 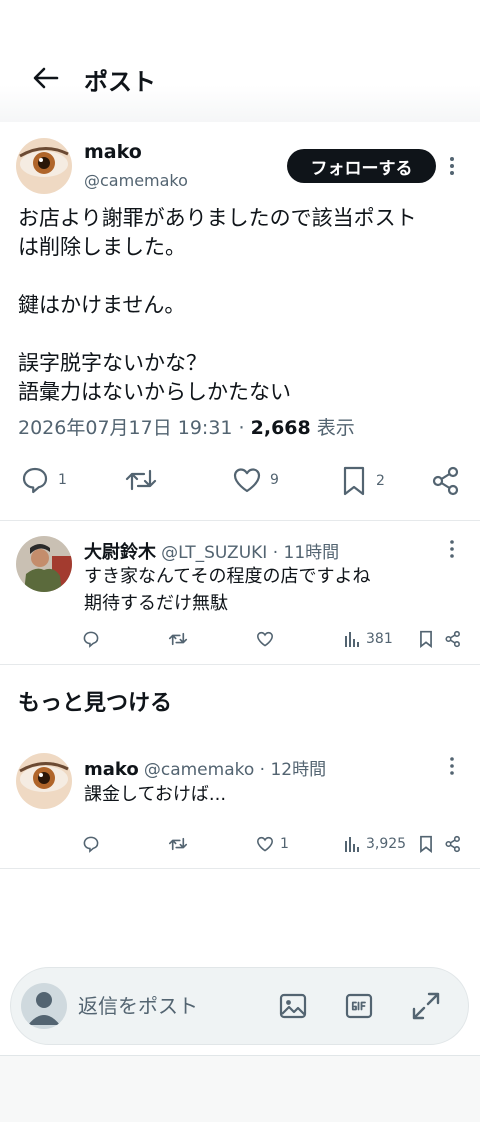 I want to click on section-title: もっと見つける, so click(x=95, y=703).